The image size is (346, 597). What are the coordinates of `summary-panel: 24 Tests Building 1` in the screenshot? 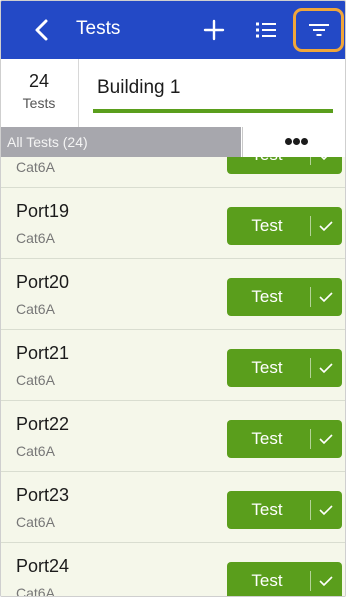 It's located at (173, 93).